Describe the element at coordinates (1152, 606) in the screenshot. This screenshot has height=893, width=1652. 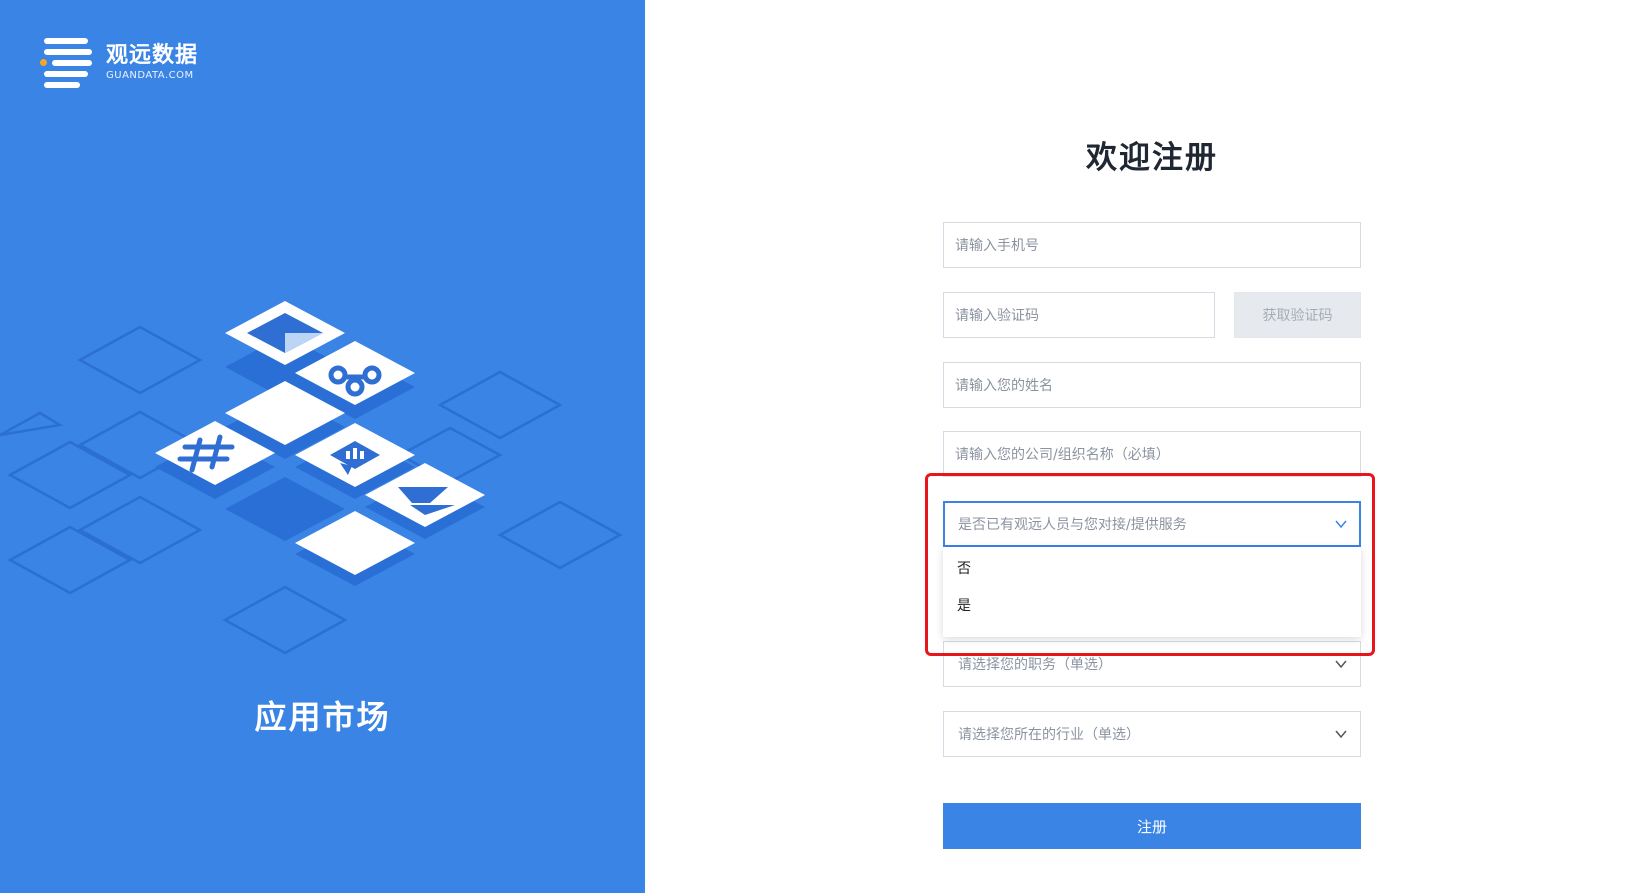
I see `dropdown-option-yes: 是` at that location.